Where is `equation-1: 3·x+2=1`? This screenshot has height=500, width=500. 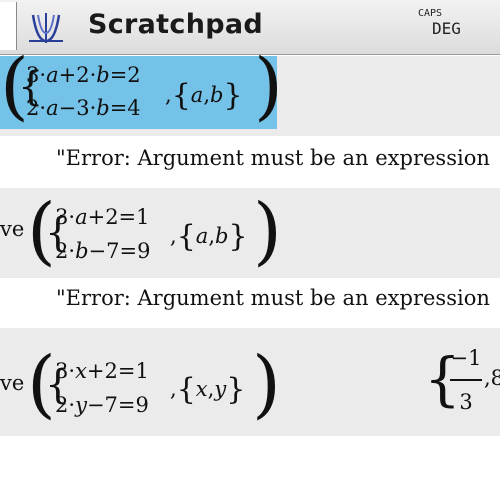
equation-1: 3·x+2=1 is located at coordinates (102, 371).